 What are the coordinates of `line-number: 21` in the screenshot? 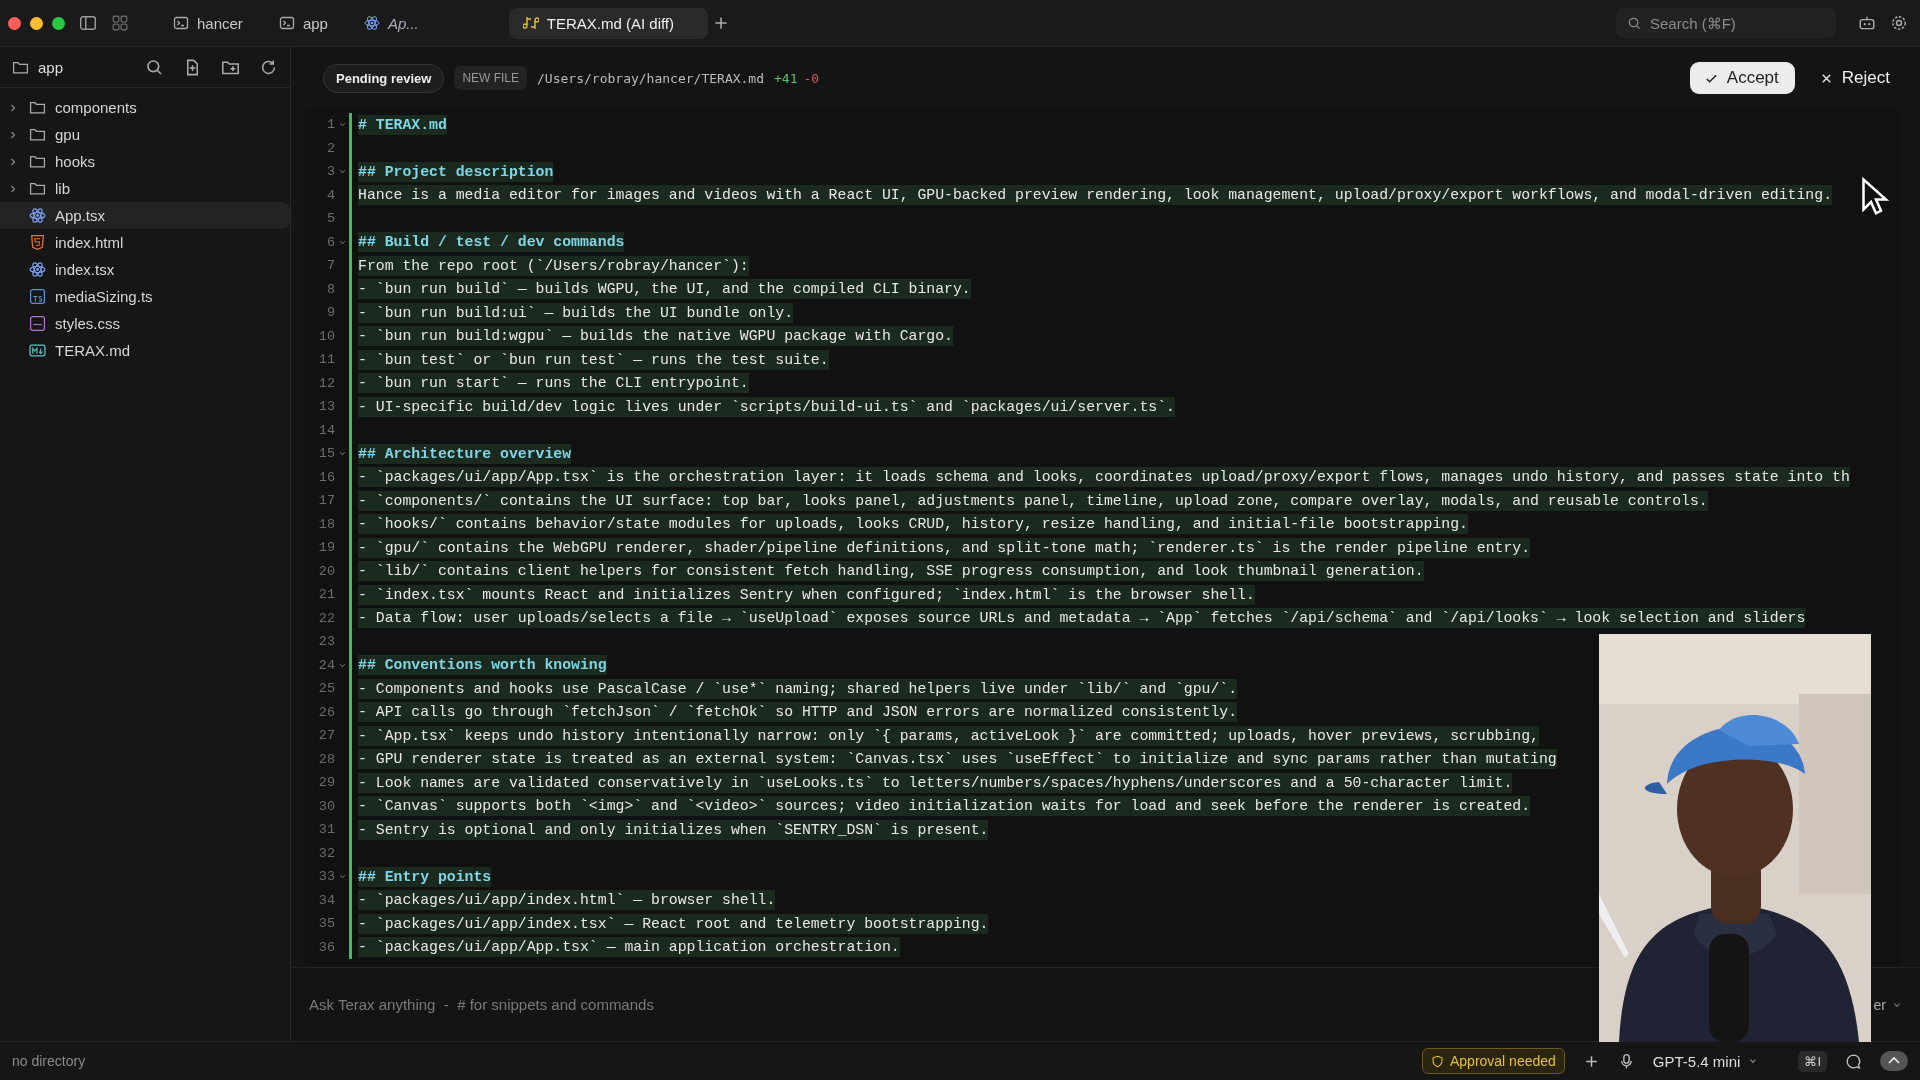 It's located at (326, 595).